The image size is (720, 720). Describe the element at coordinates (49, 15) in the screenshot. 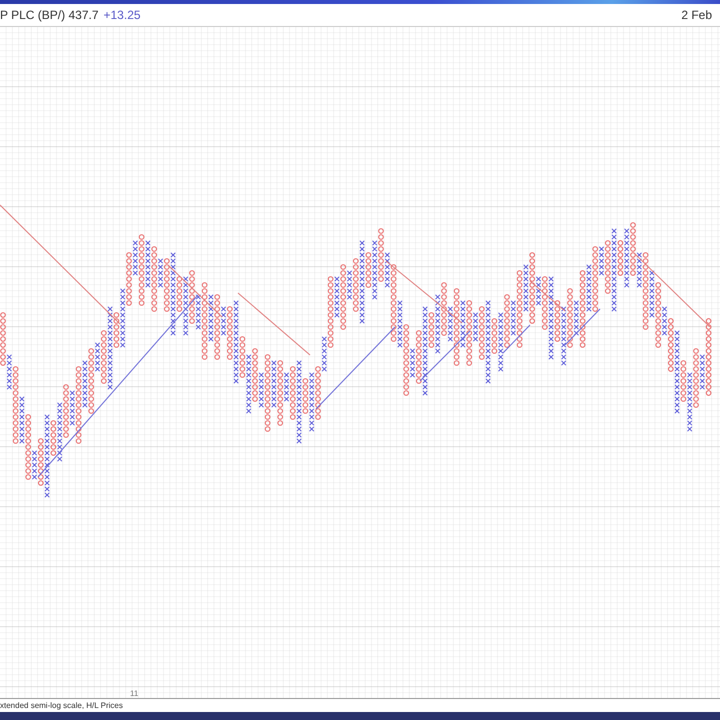

I see `chart-title: P PLC (BP/) 437.7` at that location.